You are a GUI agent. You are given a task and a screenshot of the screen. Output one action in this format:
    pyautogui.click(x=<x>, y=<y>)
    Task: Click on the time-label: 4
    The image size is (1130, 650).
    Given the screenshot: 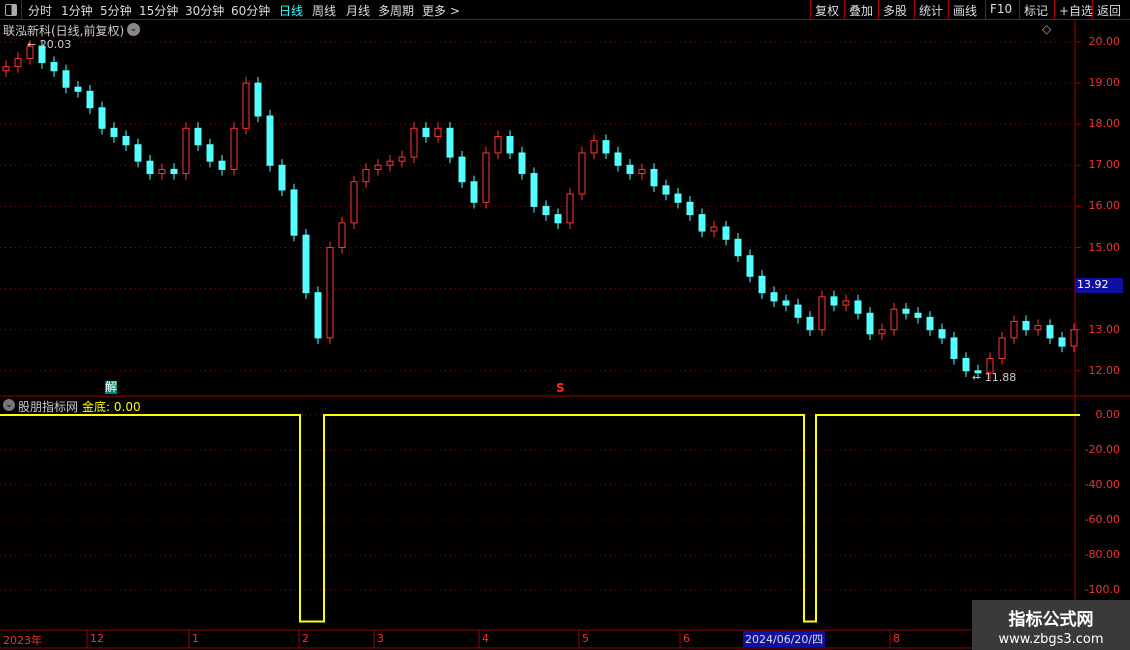 What is the action you would take?
    pyautogui.click(x=485, y=638)
    